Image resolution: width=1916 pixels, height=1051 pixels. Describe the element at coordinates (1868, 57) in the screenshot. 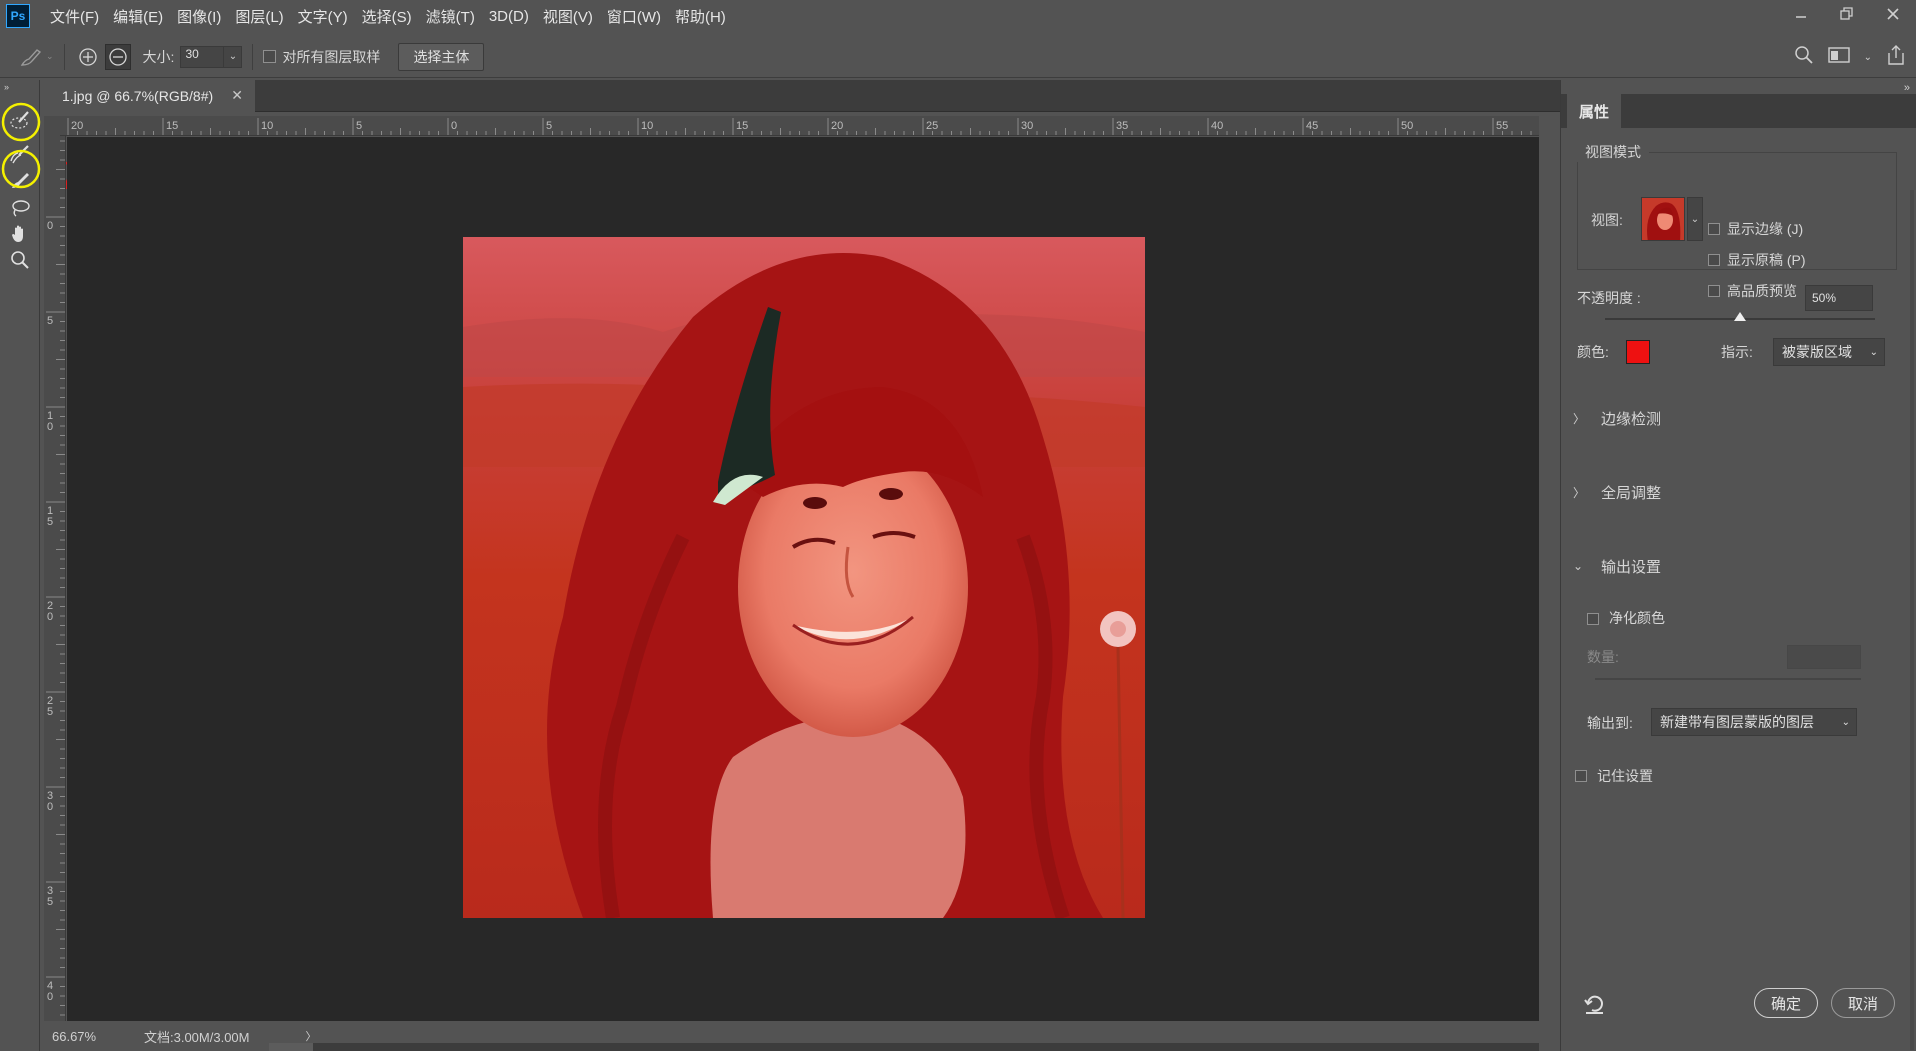

I see `workspace-dropdown-icon: ⌄` at that location.